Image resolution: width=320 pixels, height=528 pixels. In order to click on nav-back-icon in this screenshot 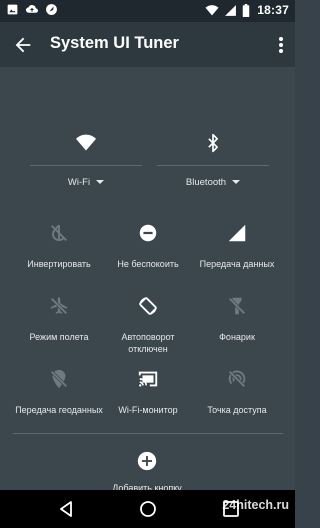, I will do `click(66, 509)`.